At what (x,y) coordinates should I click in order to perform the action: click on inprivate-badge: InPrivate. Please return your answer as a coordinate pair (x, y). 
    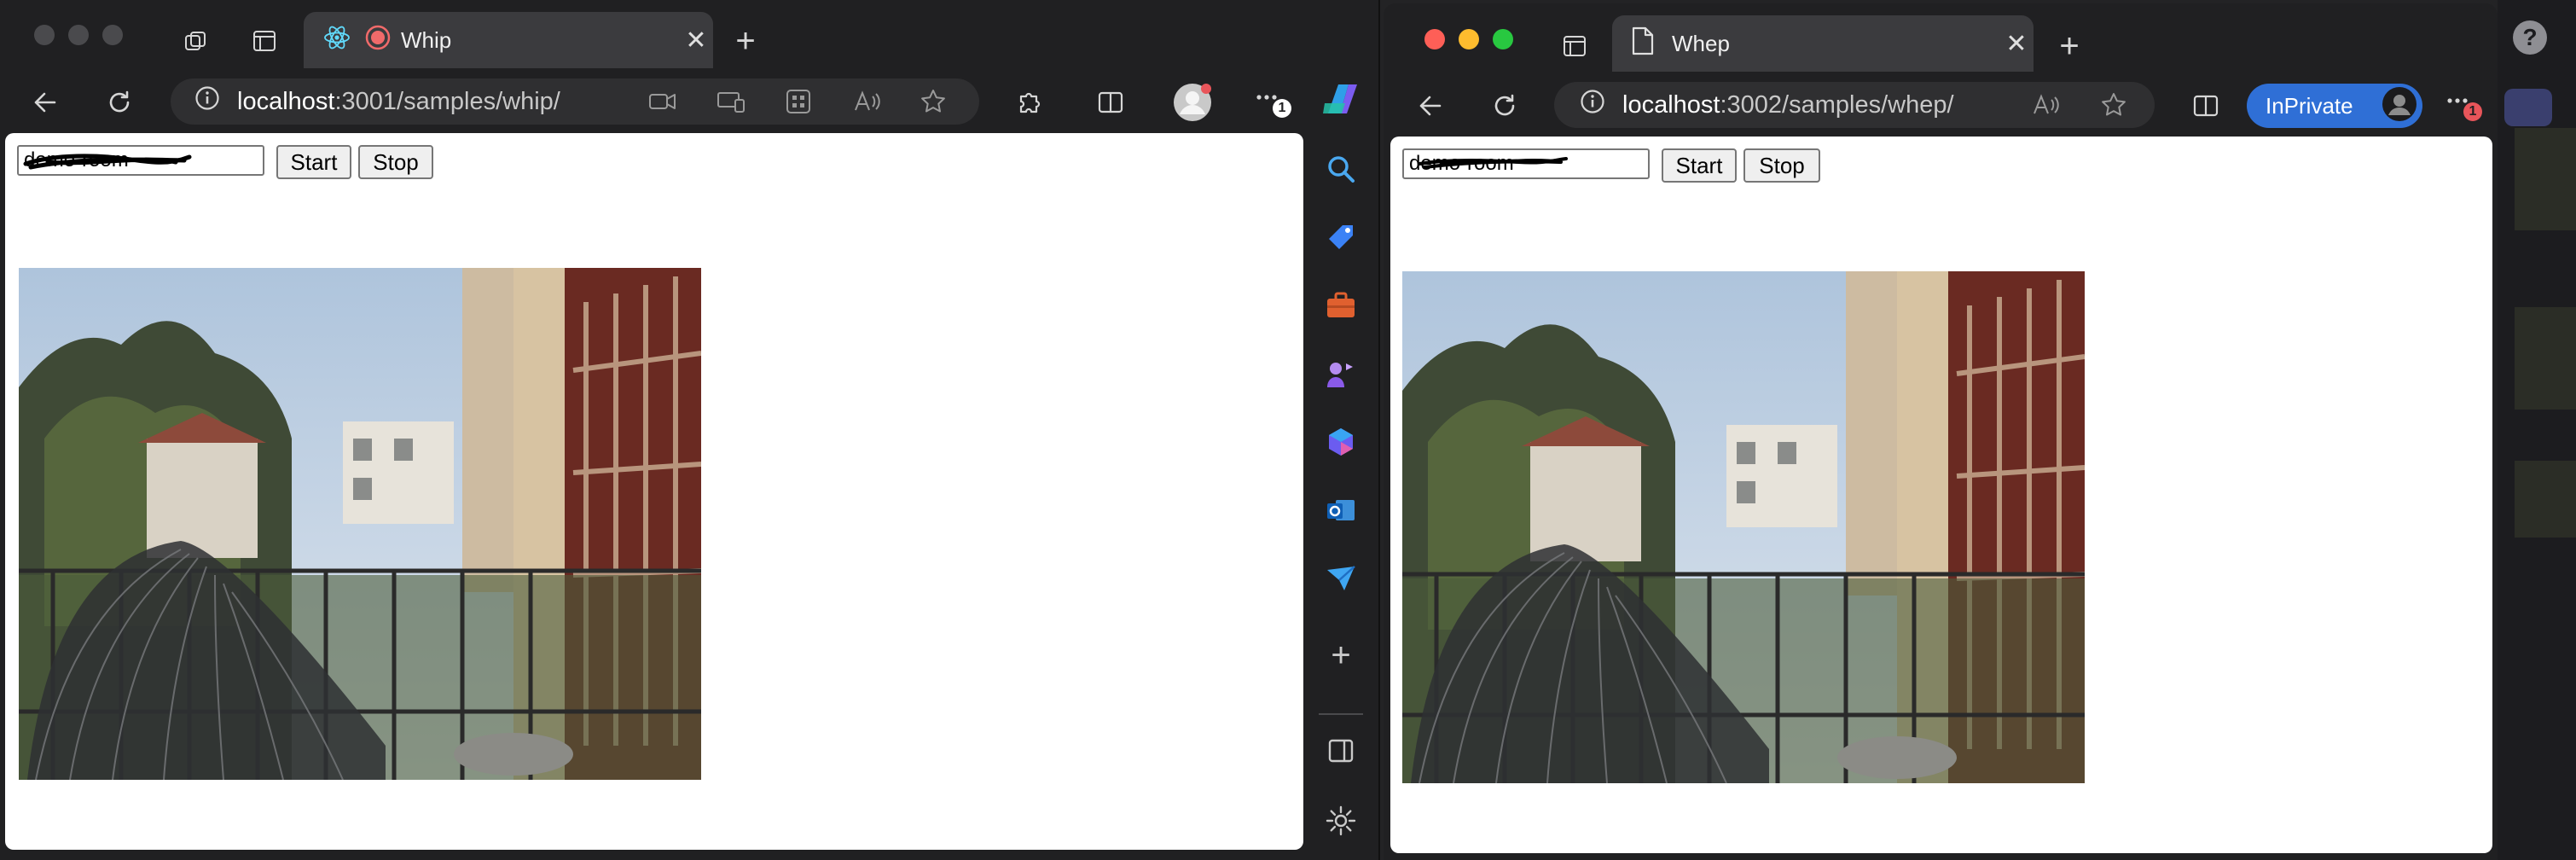
    Looking at the image, I should click on (2334, 106).